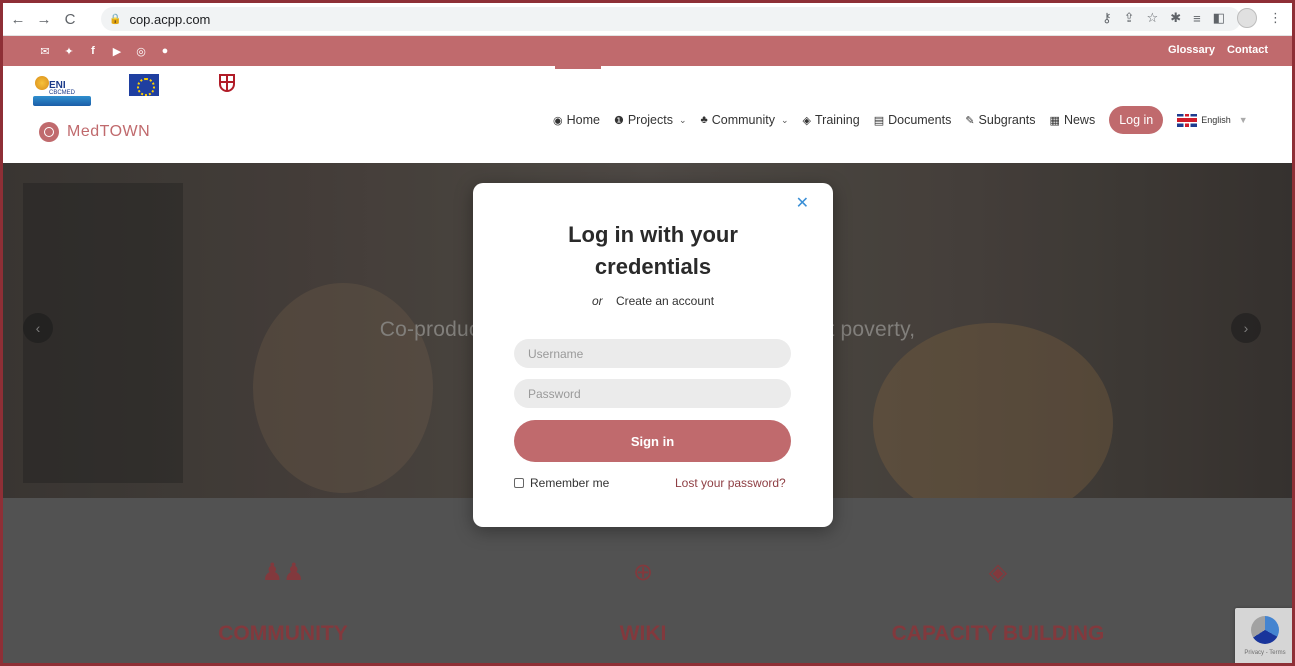  What do you see at coordinates (1212, 120) in the screenshot?
I see `language-selector: English ▼` at bounding box center [1212, 120].